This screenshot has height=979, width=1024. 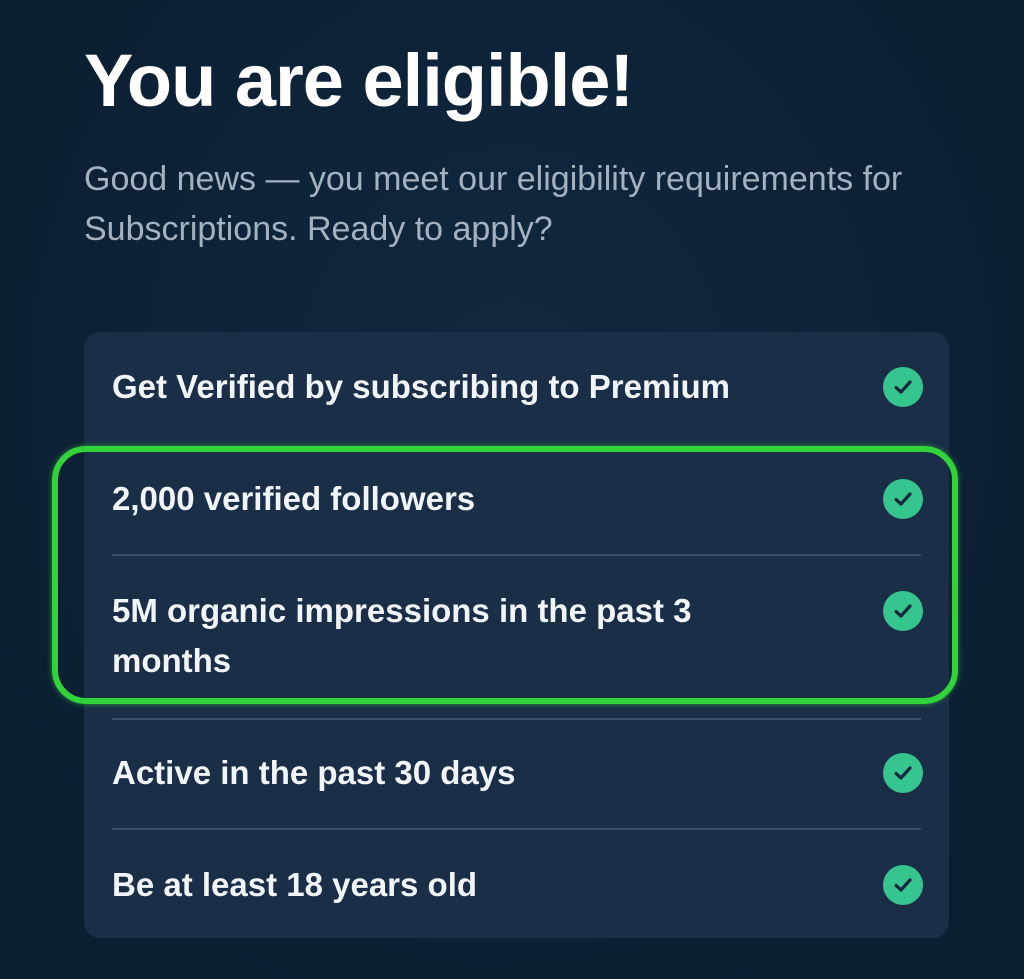 I want to click on requirement-active: Active in the past 30 days, so click(x=517, y=773).